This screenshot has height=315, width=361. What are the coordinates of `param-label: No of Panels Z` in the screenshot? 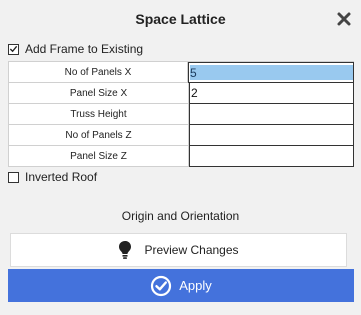 It's located at (99, 135).